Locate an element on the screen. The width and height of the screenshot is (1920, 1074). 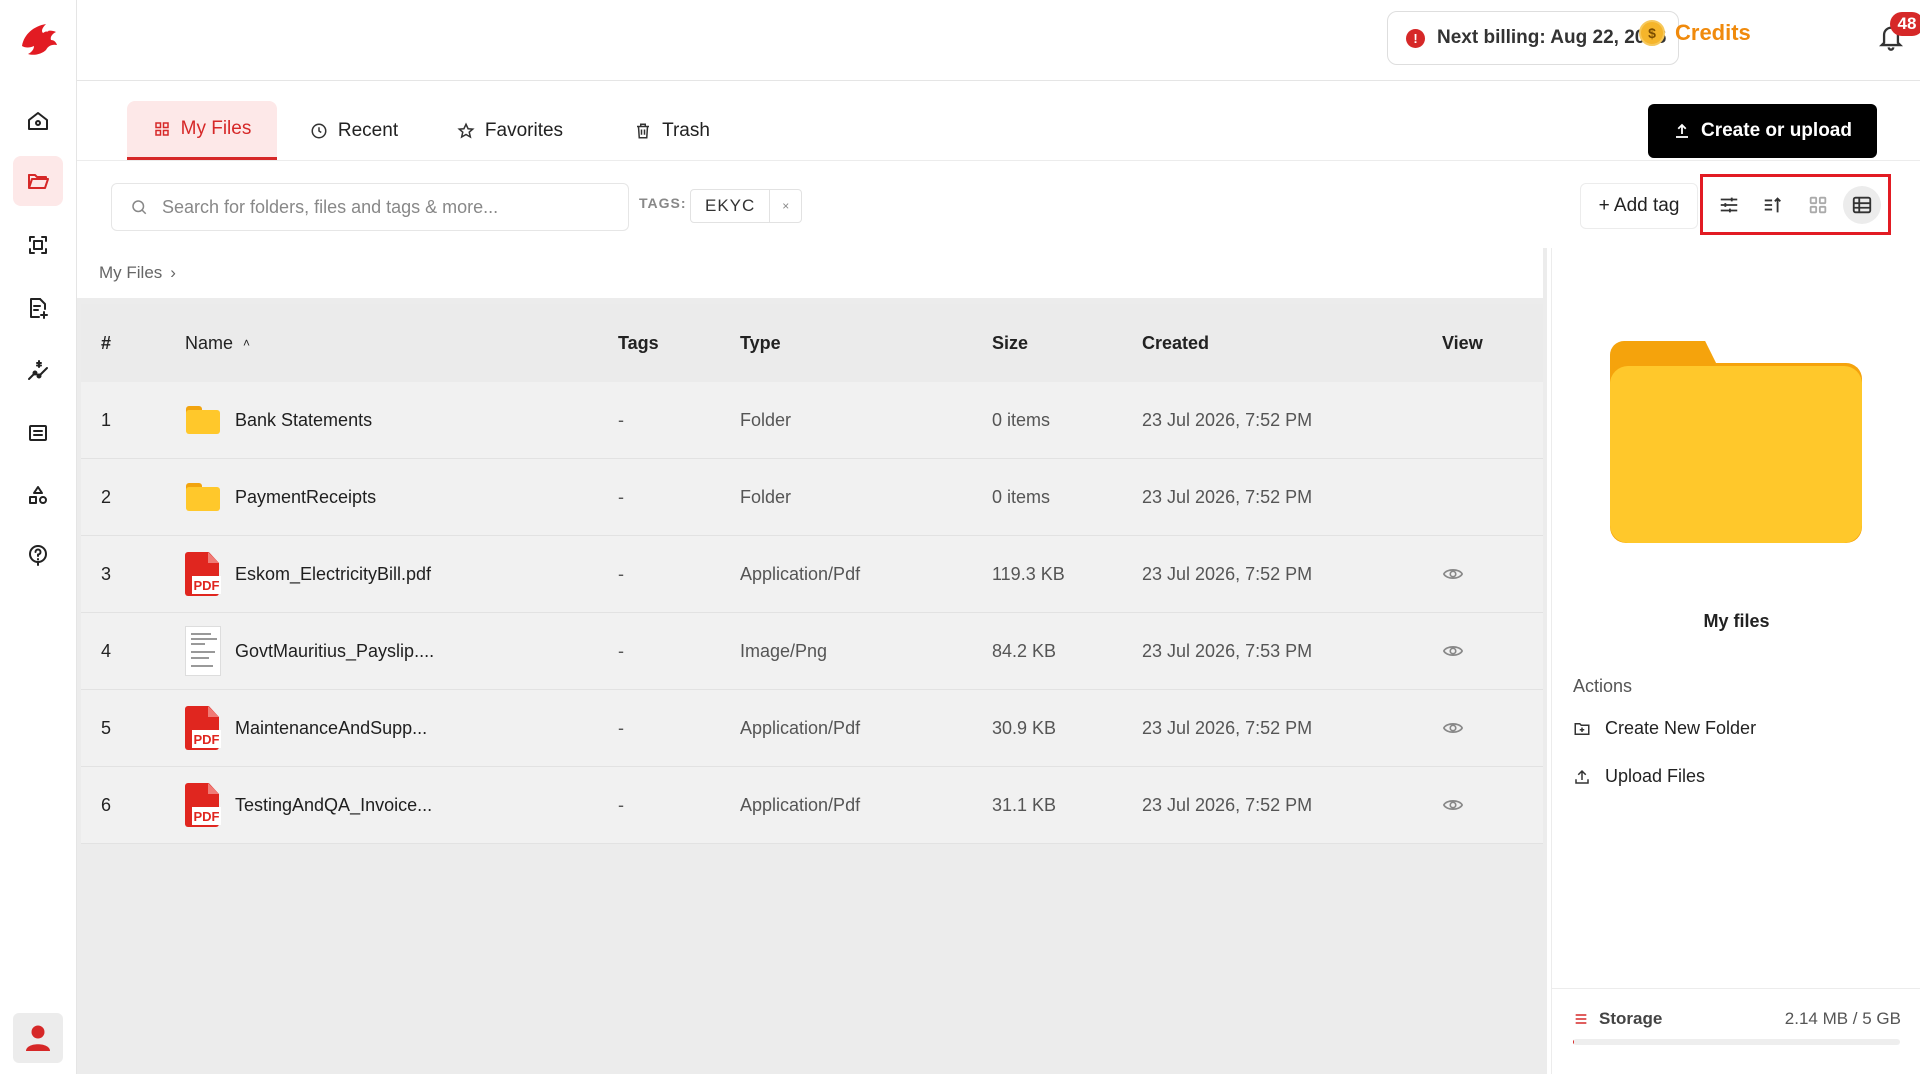
billing-notice: ! Next billing: Aug 22, 2026 is located at coordinates (1533, 38).